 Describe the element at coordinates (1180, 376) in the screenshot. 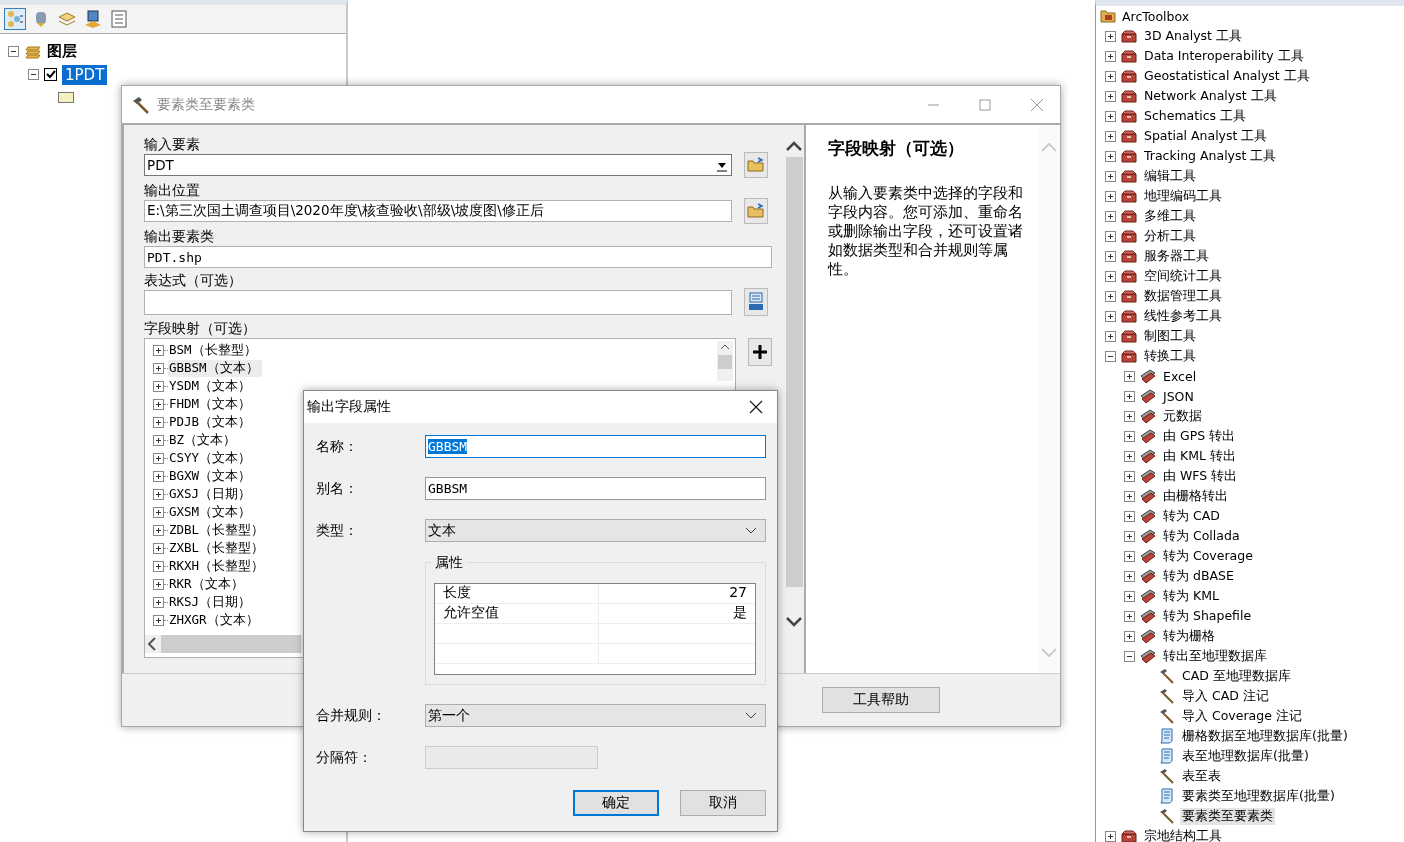

I see `tree-item: Excel` at that location.